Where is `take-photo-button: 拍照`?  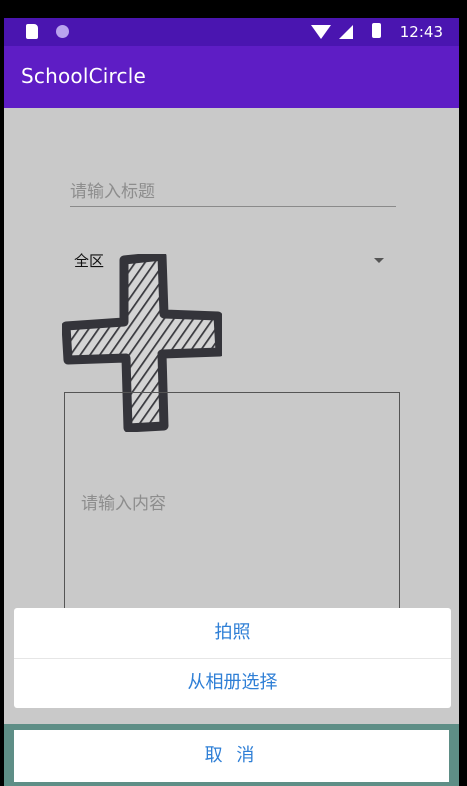
take-photo-button: 拍照 is located at coordinates (232, 633).